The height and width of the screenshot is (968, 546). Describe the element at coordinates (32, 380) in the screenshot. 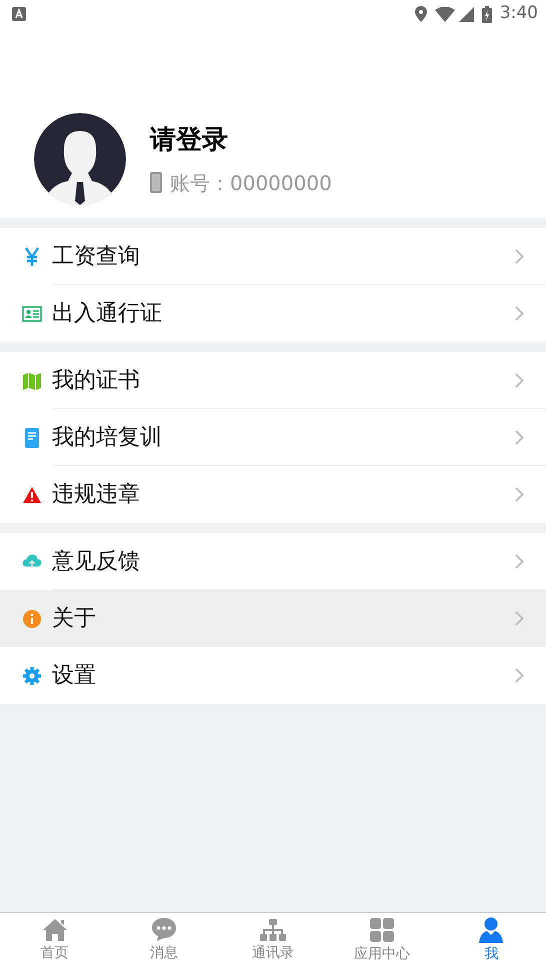

I see `map-icon` at that location.